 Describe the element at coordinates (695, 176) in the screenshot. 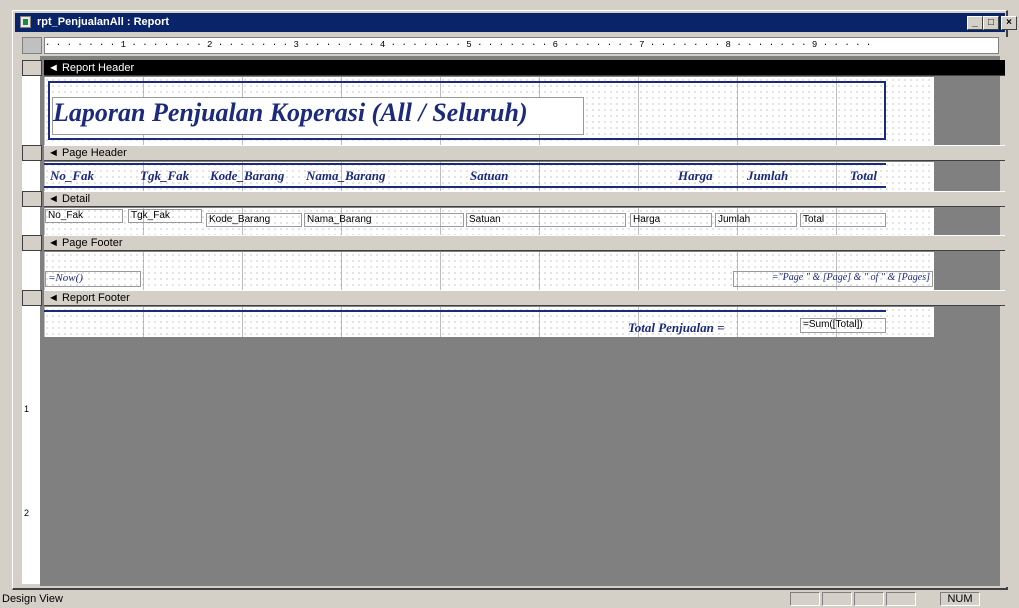

I see `label-harga: Harga` at that location.